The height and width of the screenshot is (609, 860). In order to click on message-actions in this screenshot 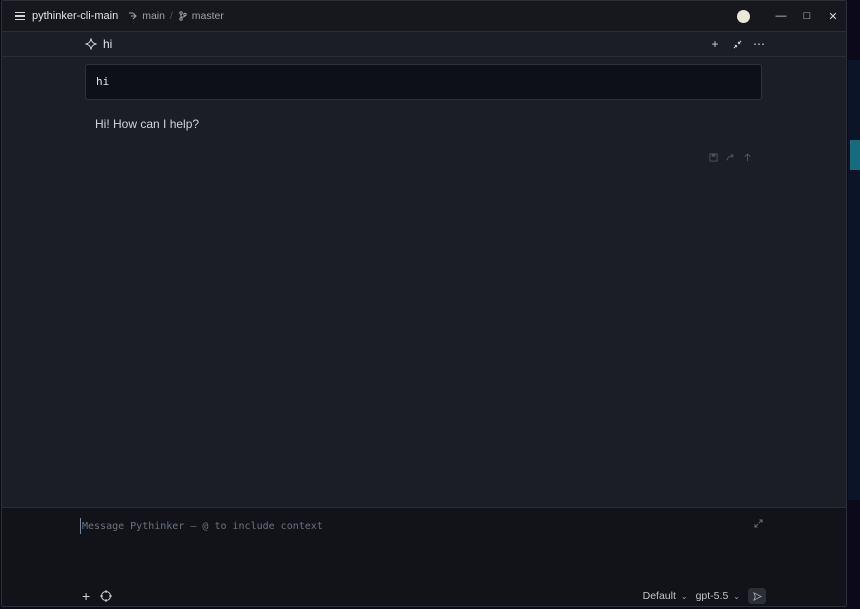, I will do `click(730, 157)`.